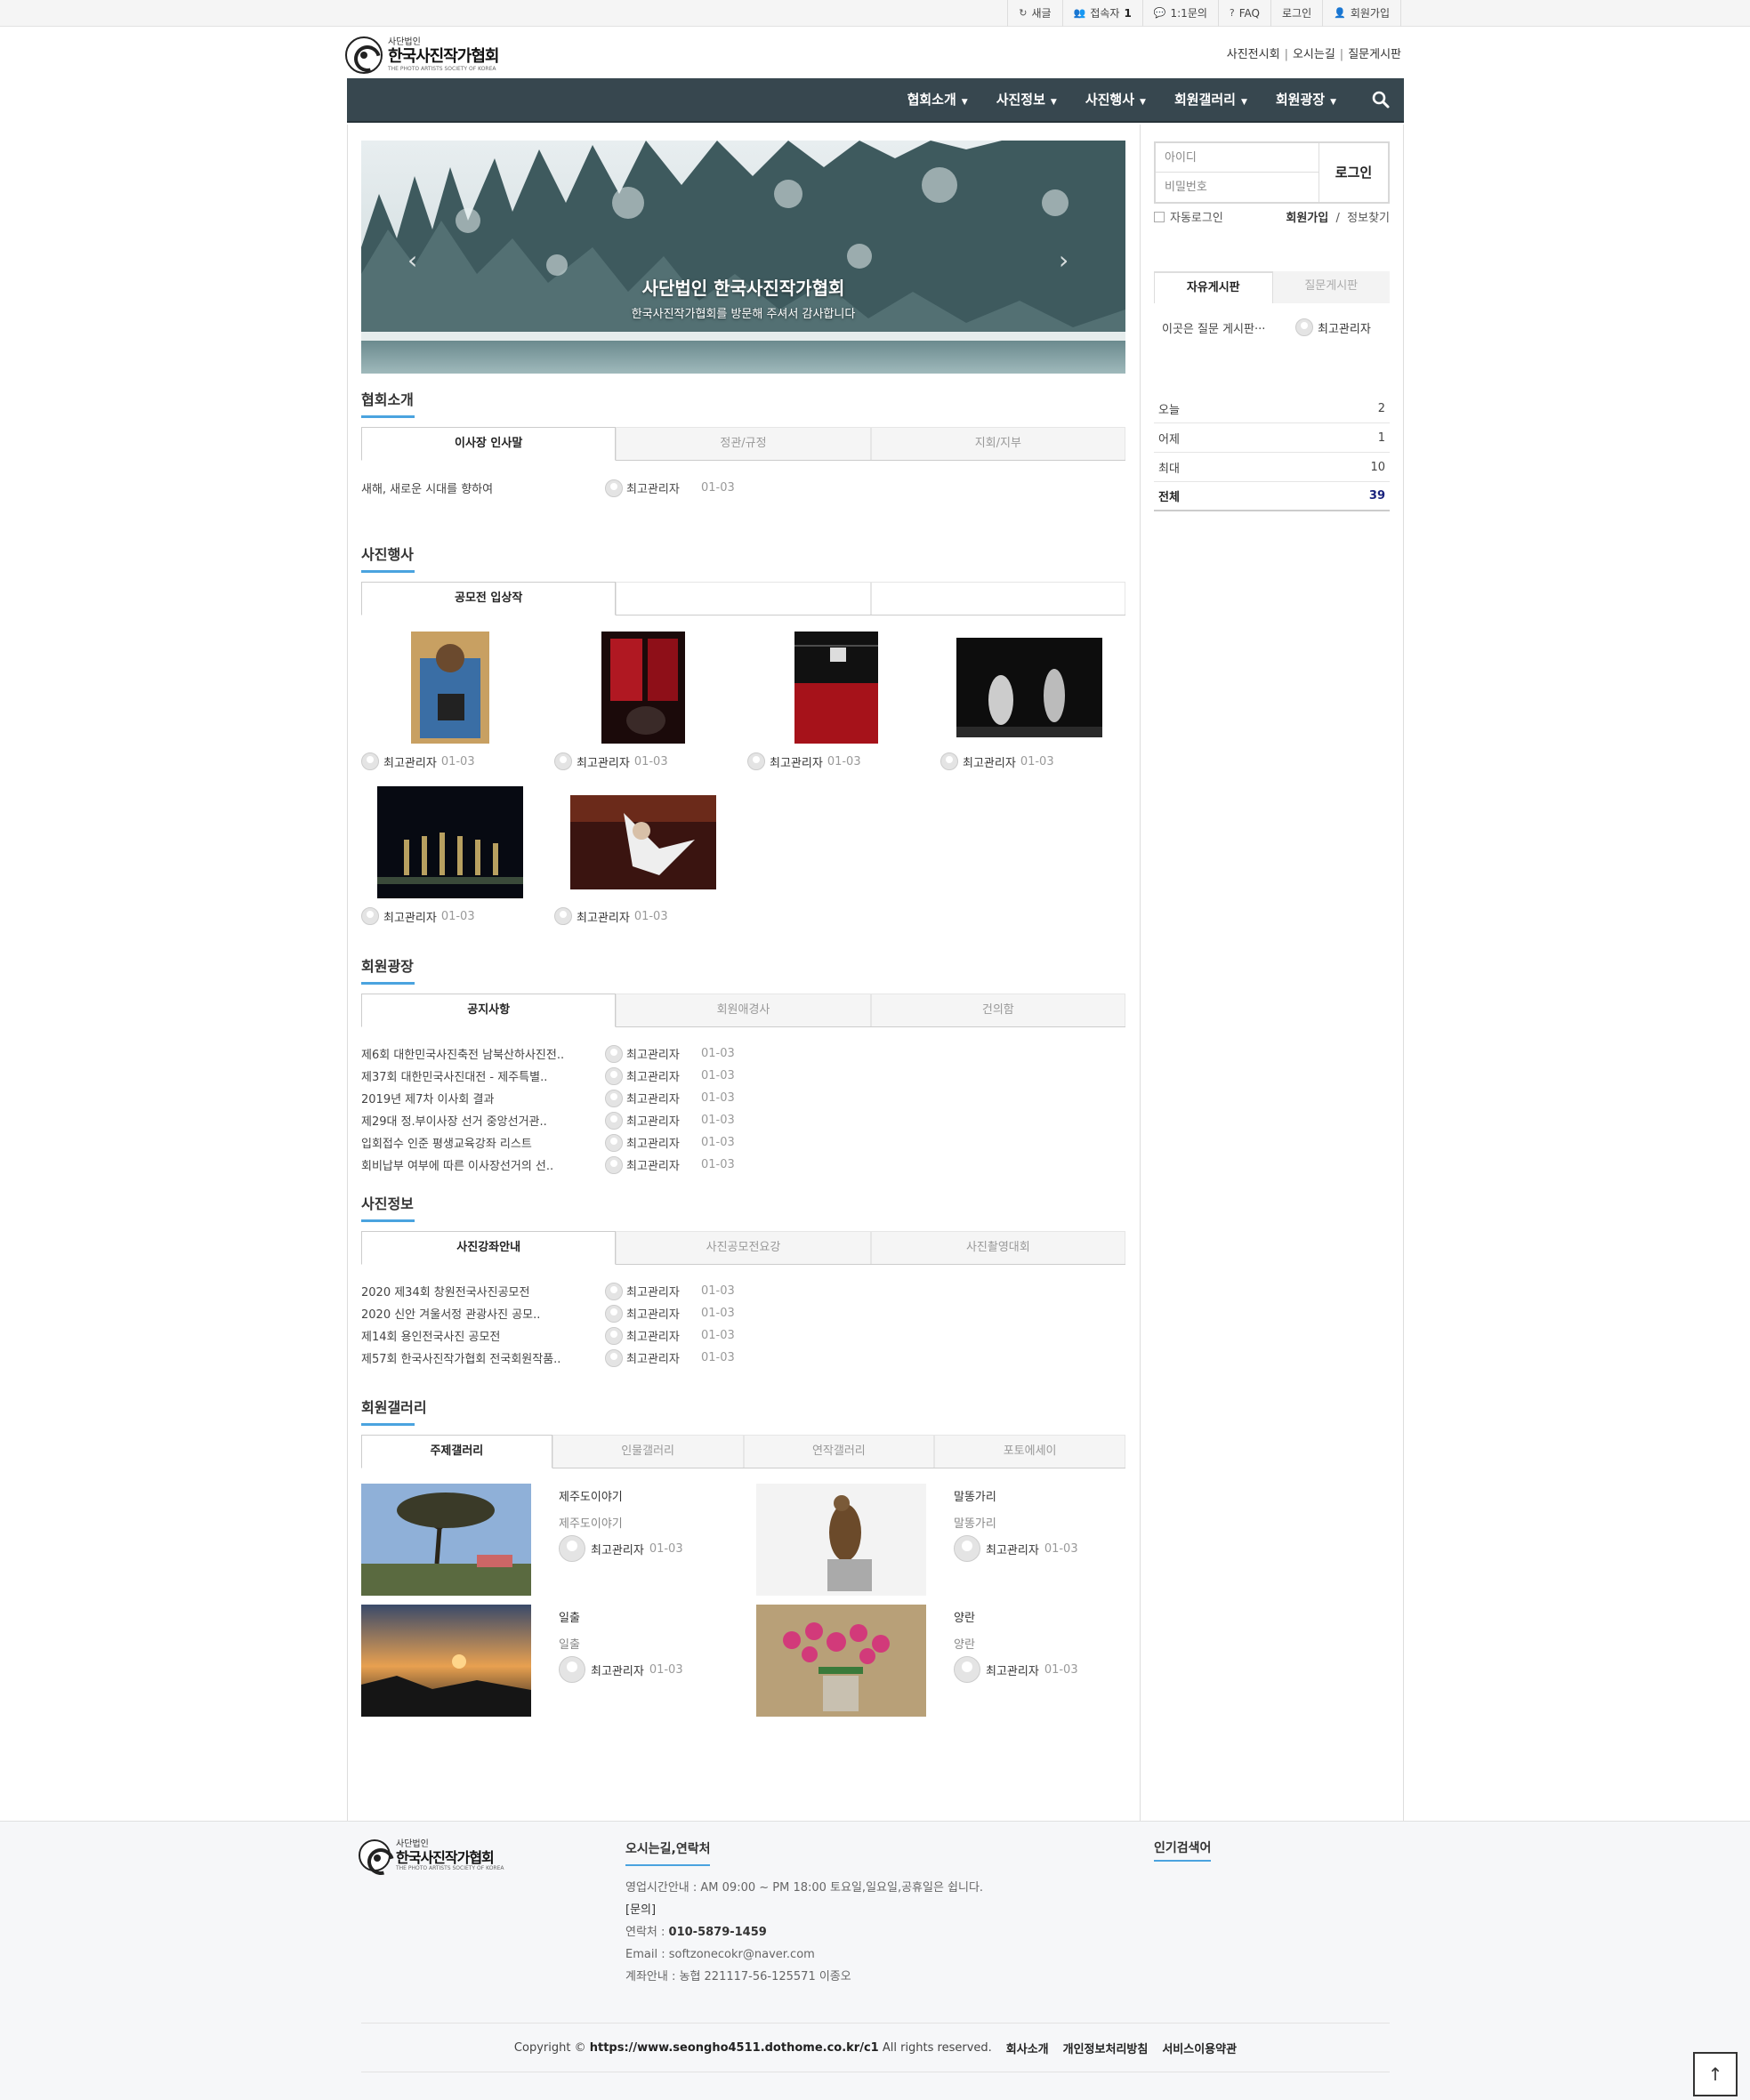 The height and width of the screenshot is (2100, 1750). I want to click on list-item: 2020 신안 겨울서정 관광사진 공모.. 최고관리자 01-03, so click(583, 1313).